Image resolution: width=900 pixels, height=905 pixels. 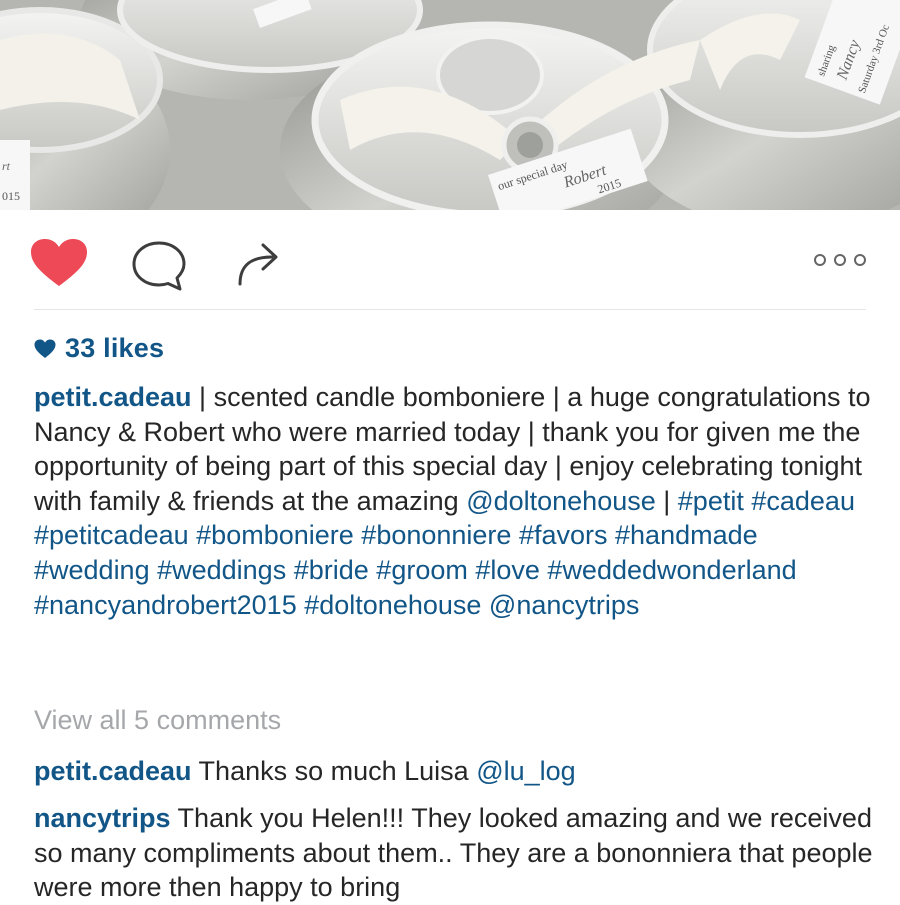 What do you see at coordinates (113, 771) in the screenshot?
I see `comment-username: petit.cadeau` at bounding box center [113, 771].